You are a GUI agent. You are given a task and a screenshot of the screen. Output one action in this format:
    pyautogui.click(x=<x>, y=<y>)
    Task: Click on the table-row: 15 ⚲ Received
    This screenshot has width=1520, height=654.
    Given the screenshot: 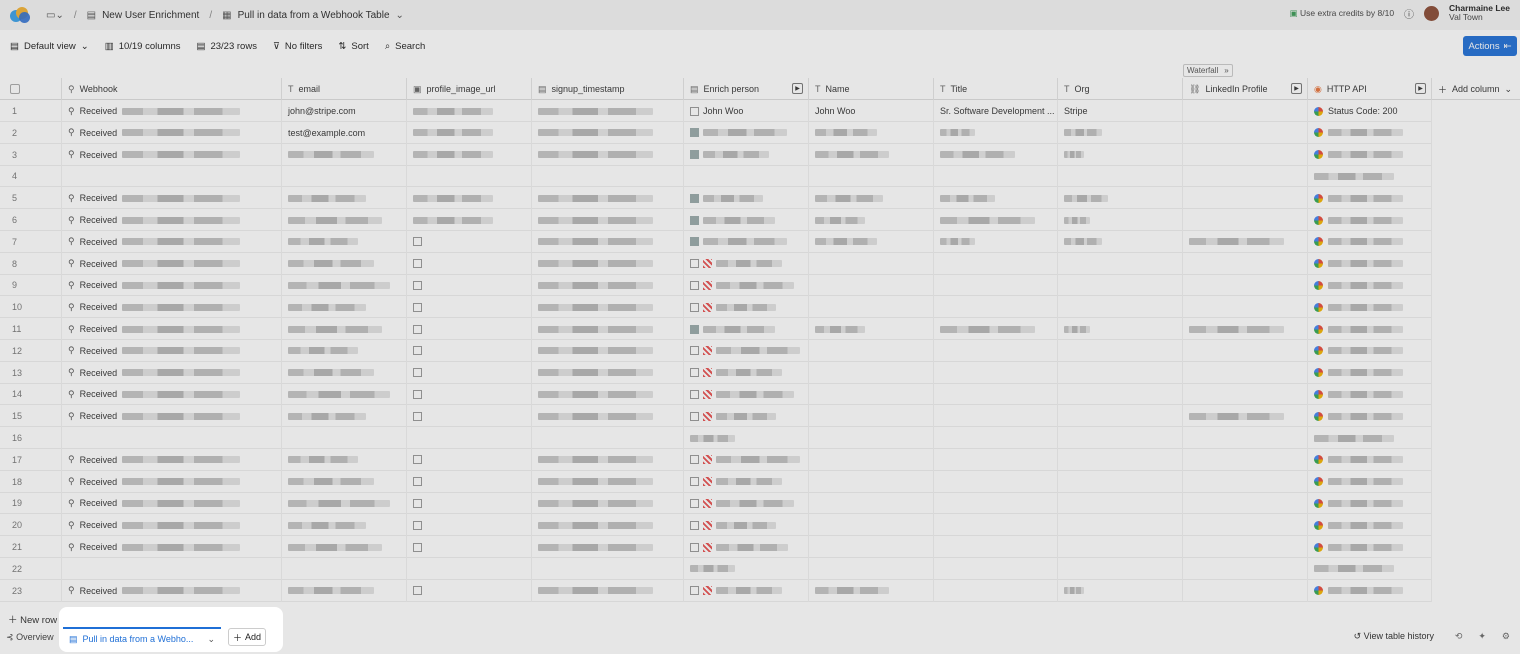 What is the action you would take?
    pyautogui.click(x=716, y=416)
    